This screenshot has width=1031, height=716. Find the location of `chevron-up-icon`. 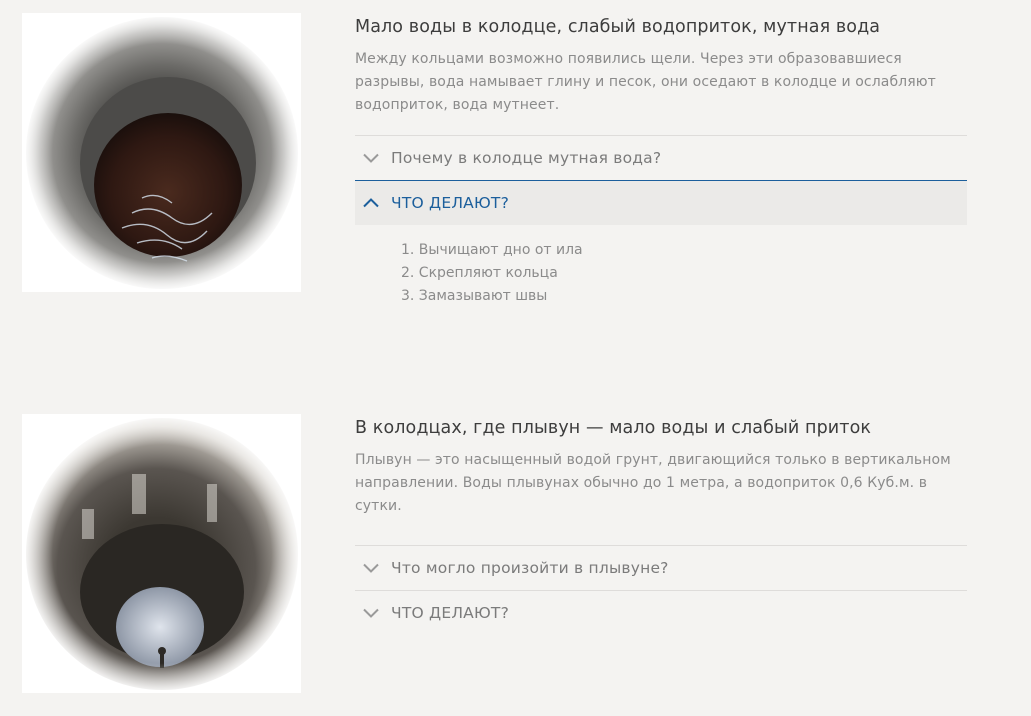

chevron-up-icon is located at coordinates (373, 203).